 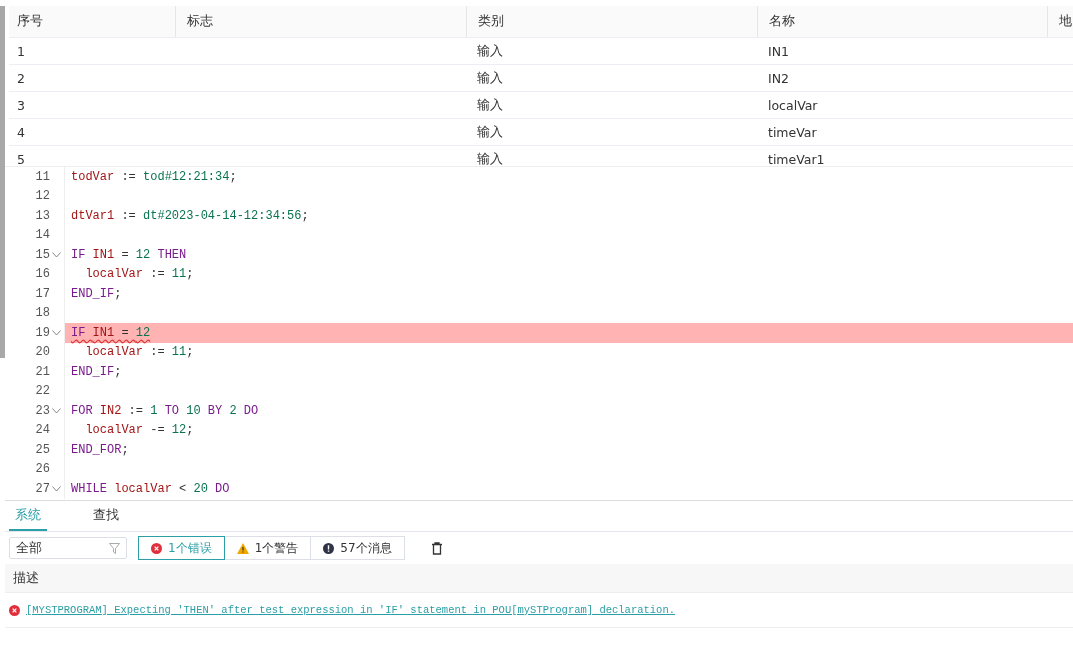 What do you see at coordinates (190, 215) in the screenshot?
I see `code-line: dtVar1 := dt#2023-04-14-12:34:56;` at bounding box center [190, 215].